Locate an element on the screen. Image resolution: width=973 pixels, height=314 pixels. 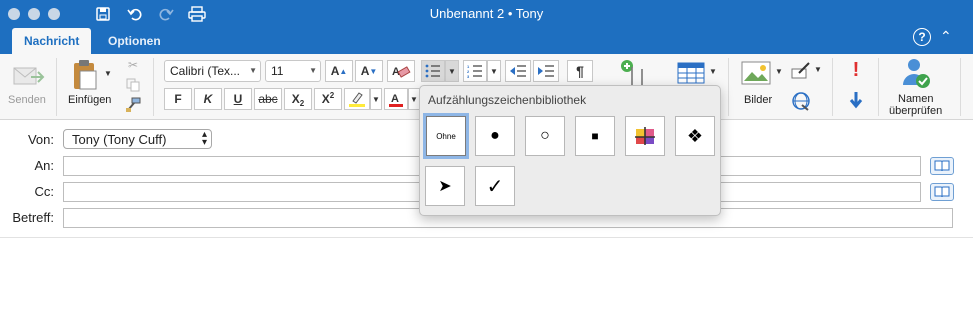
pictures-icon is located at coordinates (756, 73).